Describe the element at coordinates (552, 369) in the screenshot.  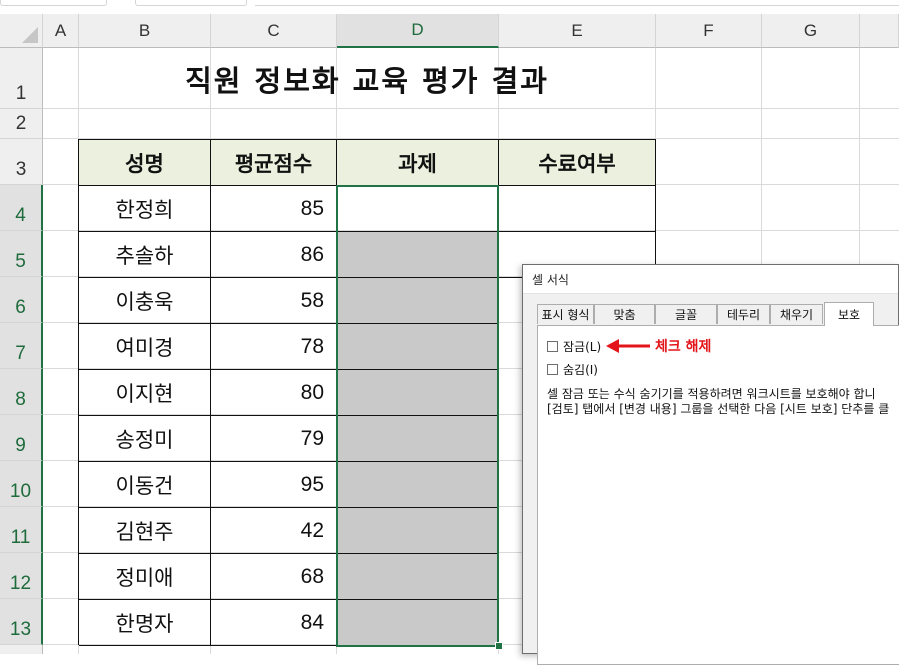
I see `hidden-checkbox` at that location.